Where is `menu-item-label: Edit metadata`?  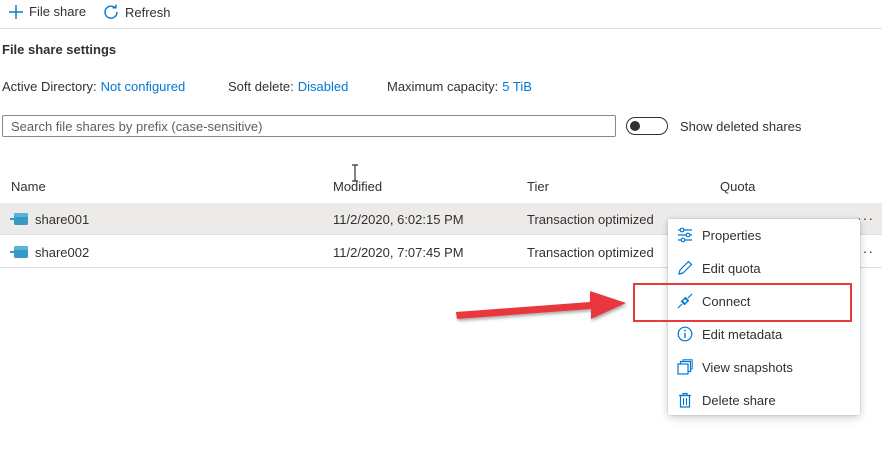 menu-item-label: Edit metadata is located at coordinates (742, 334).